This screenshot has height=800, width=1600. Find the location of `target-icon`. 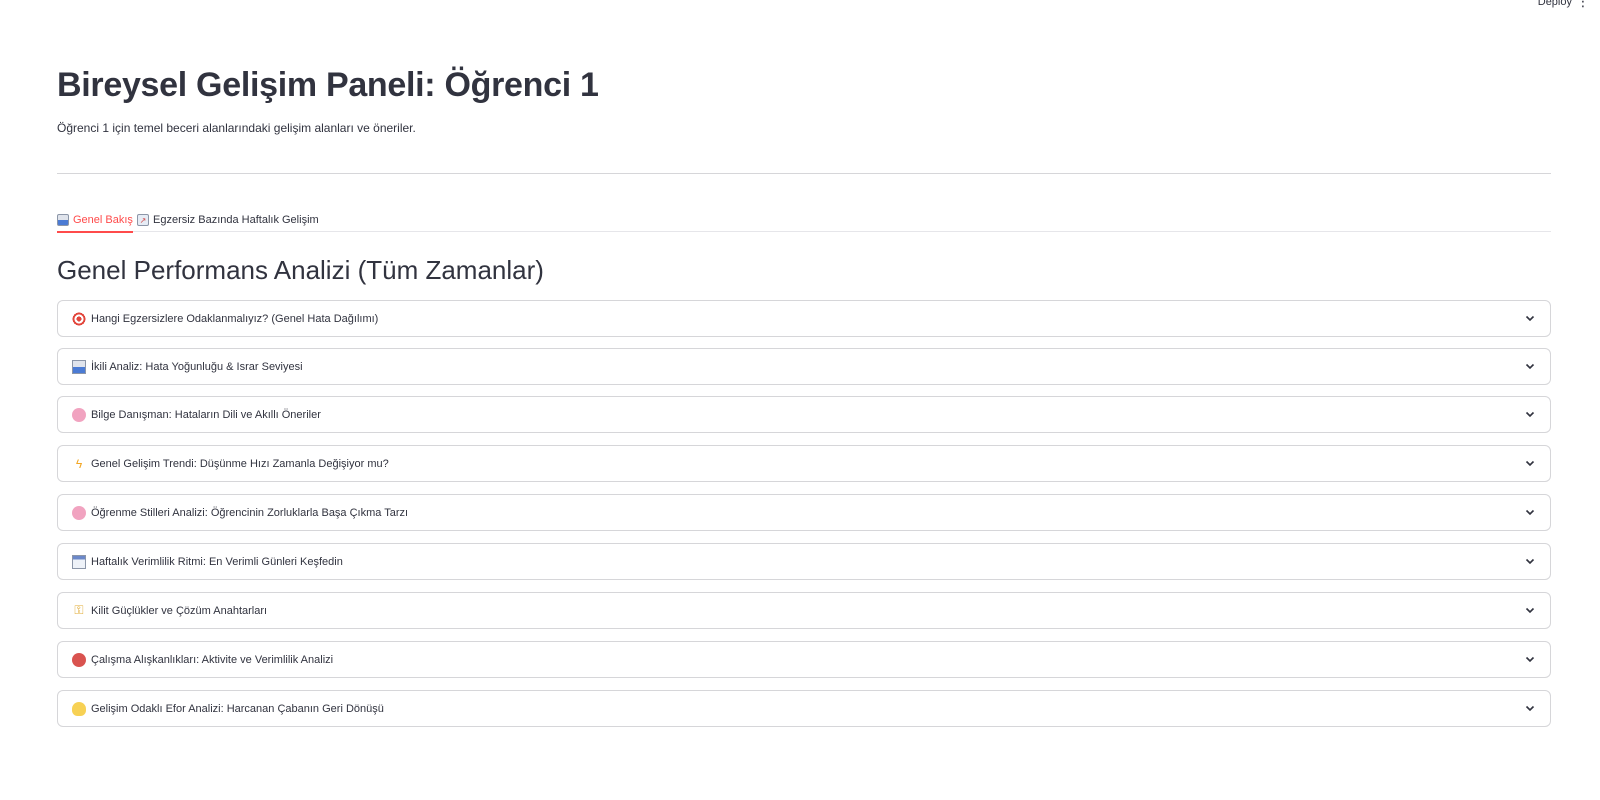

target-icon is located at coordinates (79, 318).